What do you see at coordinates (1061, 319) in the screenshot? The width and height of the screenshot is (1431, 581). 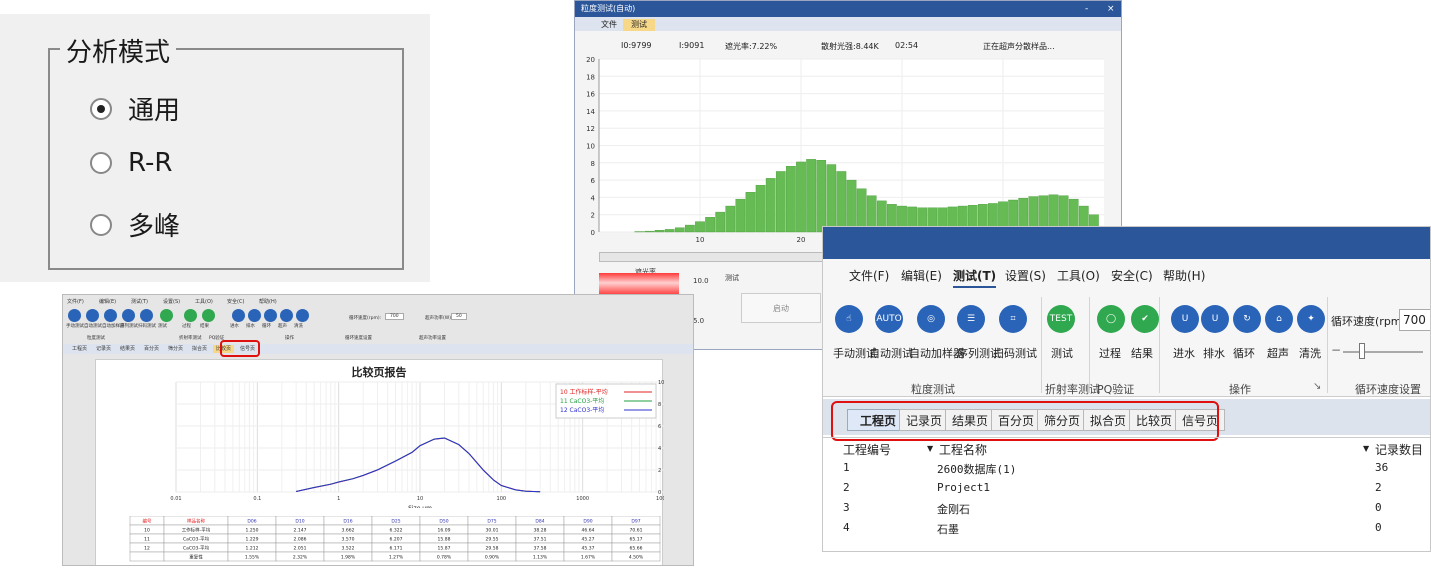 I see `ribbon-button-icon: TEST` at bounding box center [1061, 319].